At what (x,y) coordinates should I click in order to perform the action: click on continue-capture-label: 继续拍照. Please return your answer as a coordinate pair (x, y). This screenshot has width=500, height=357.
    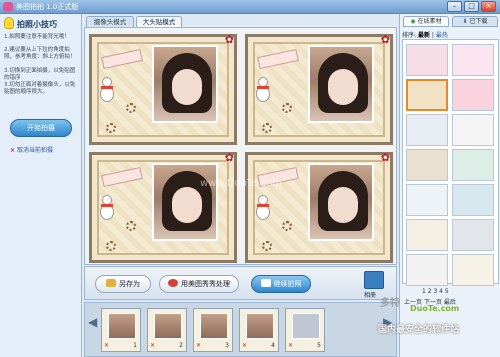
    Looking at the image, I should click on (287, 284).